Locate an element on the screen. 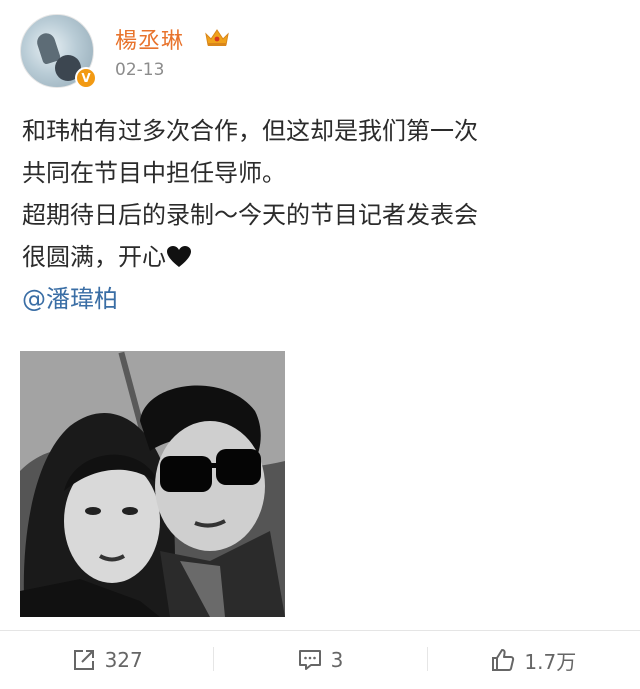  repost-count: 327 is located at coordinates (123, 660).